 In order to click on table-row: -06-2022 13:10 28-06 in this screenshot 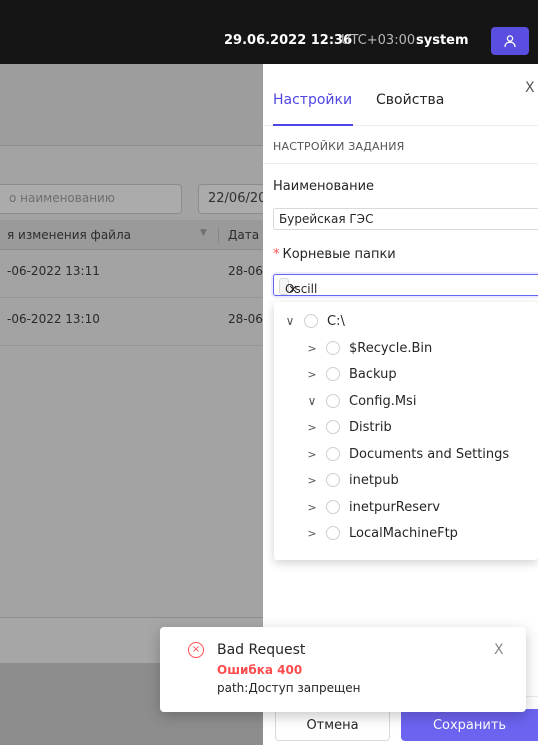, I will do `click(131, 322)`.